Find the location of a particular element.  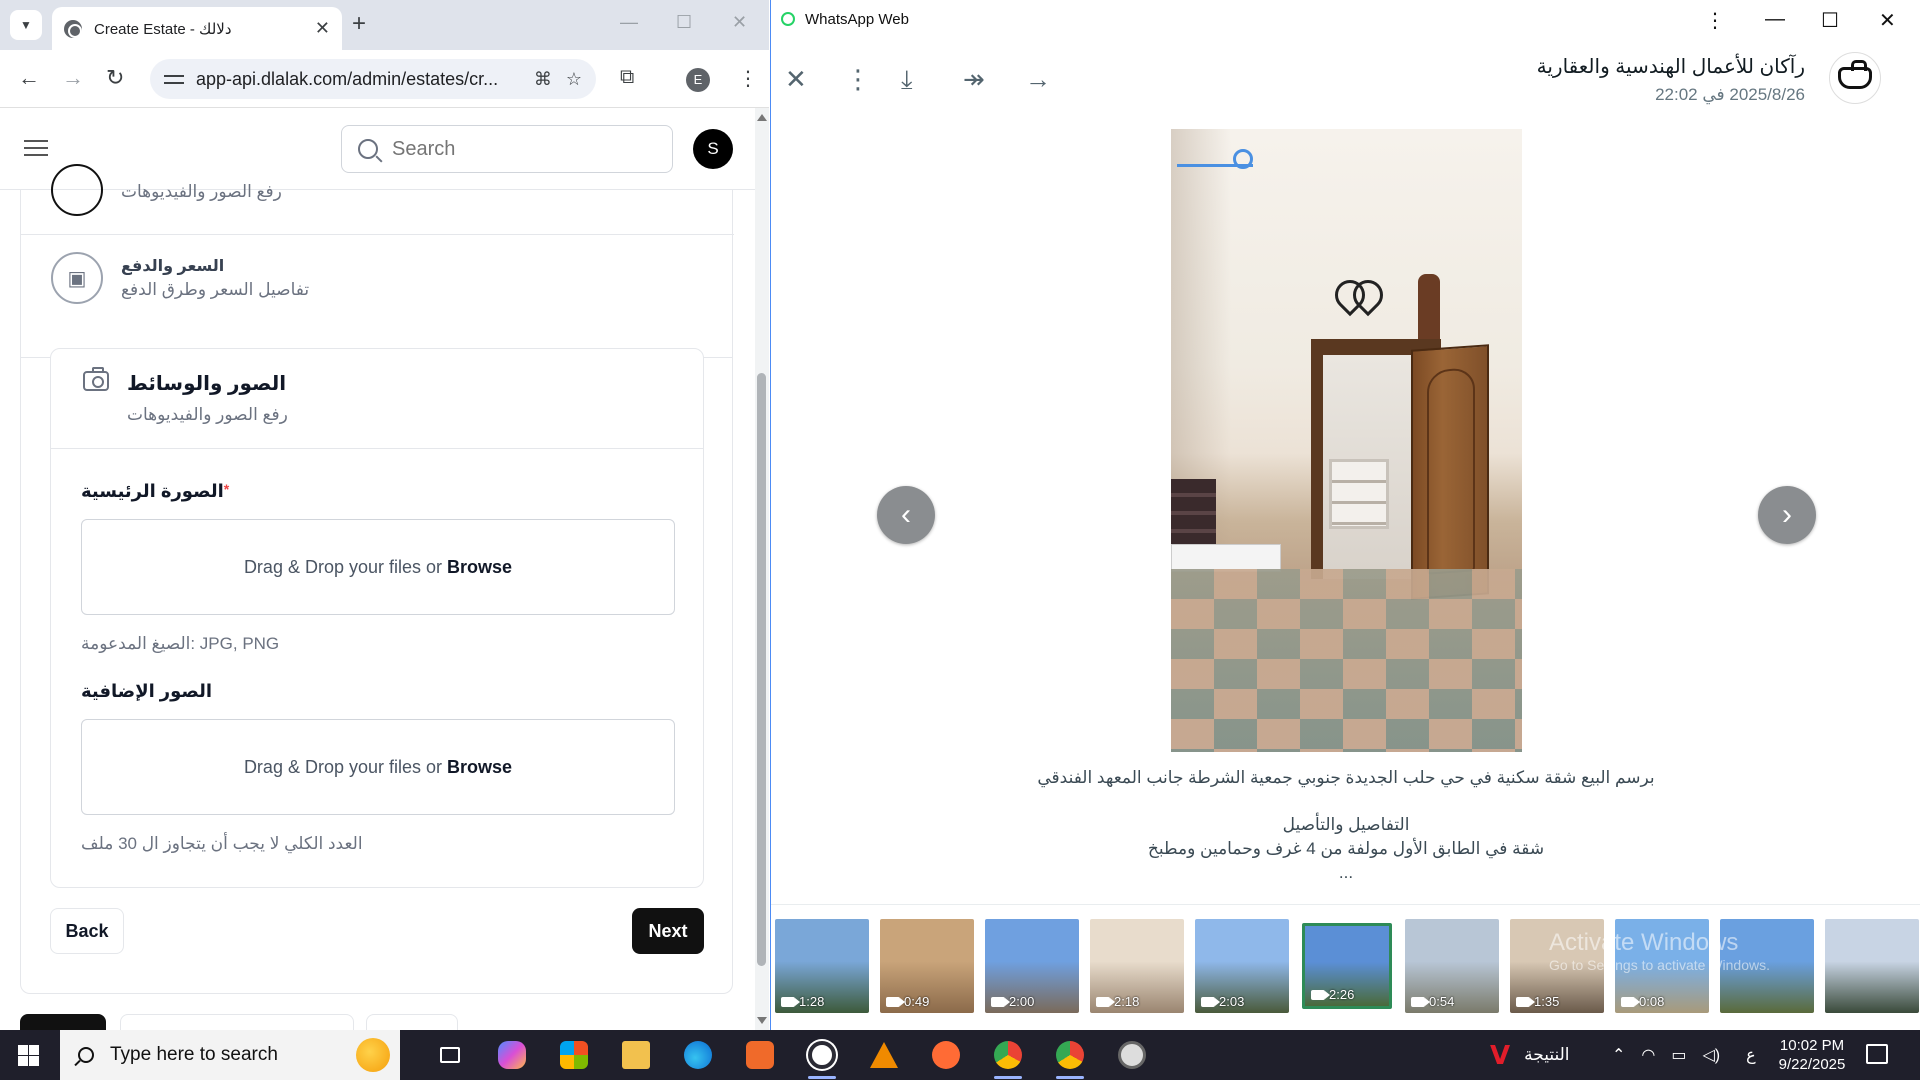

step-media: رفع الصور والفيديوهات is located at coordinates (377, 190).